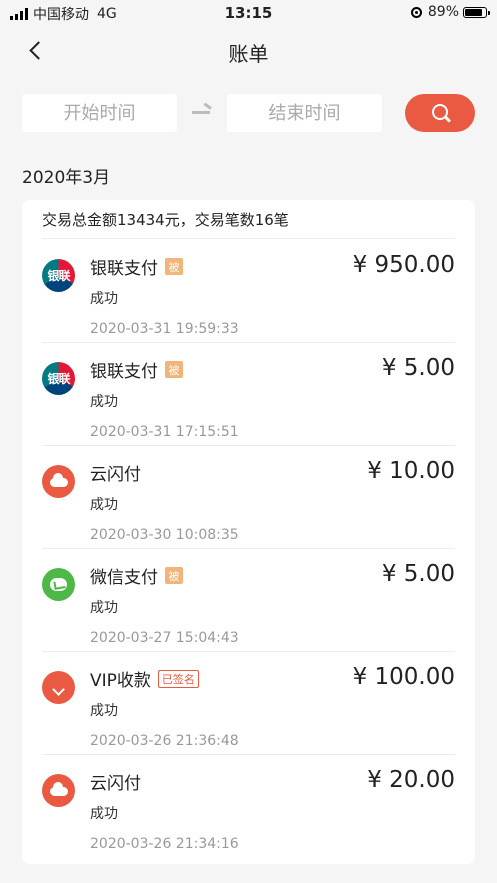  What do you see at coordinates (201, 112) in the screenshot?
I see `arrow-right-icon` at bounding box center [201, 112].